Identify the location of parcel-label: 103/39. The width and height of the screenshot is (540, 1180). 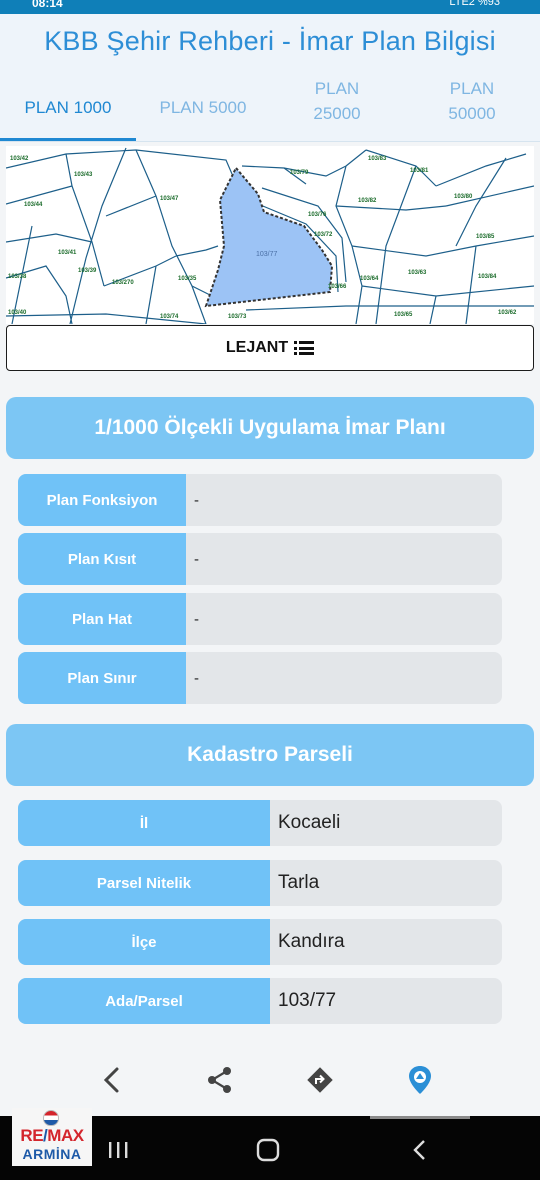
(87, 271).